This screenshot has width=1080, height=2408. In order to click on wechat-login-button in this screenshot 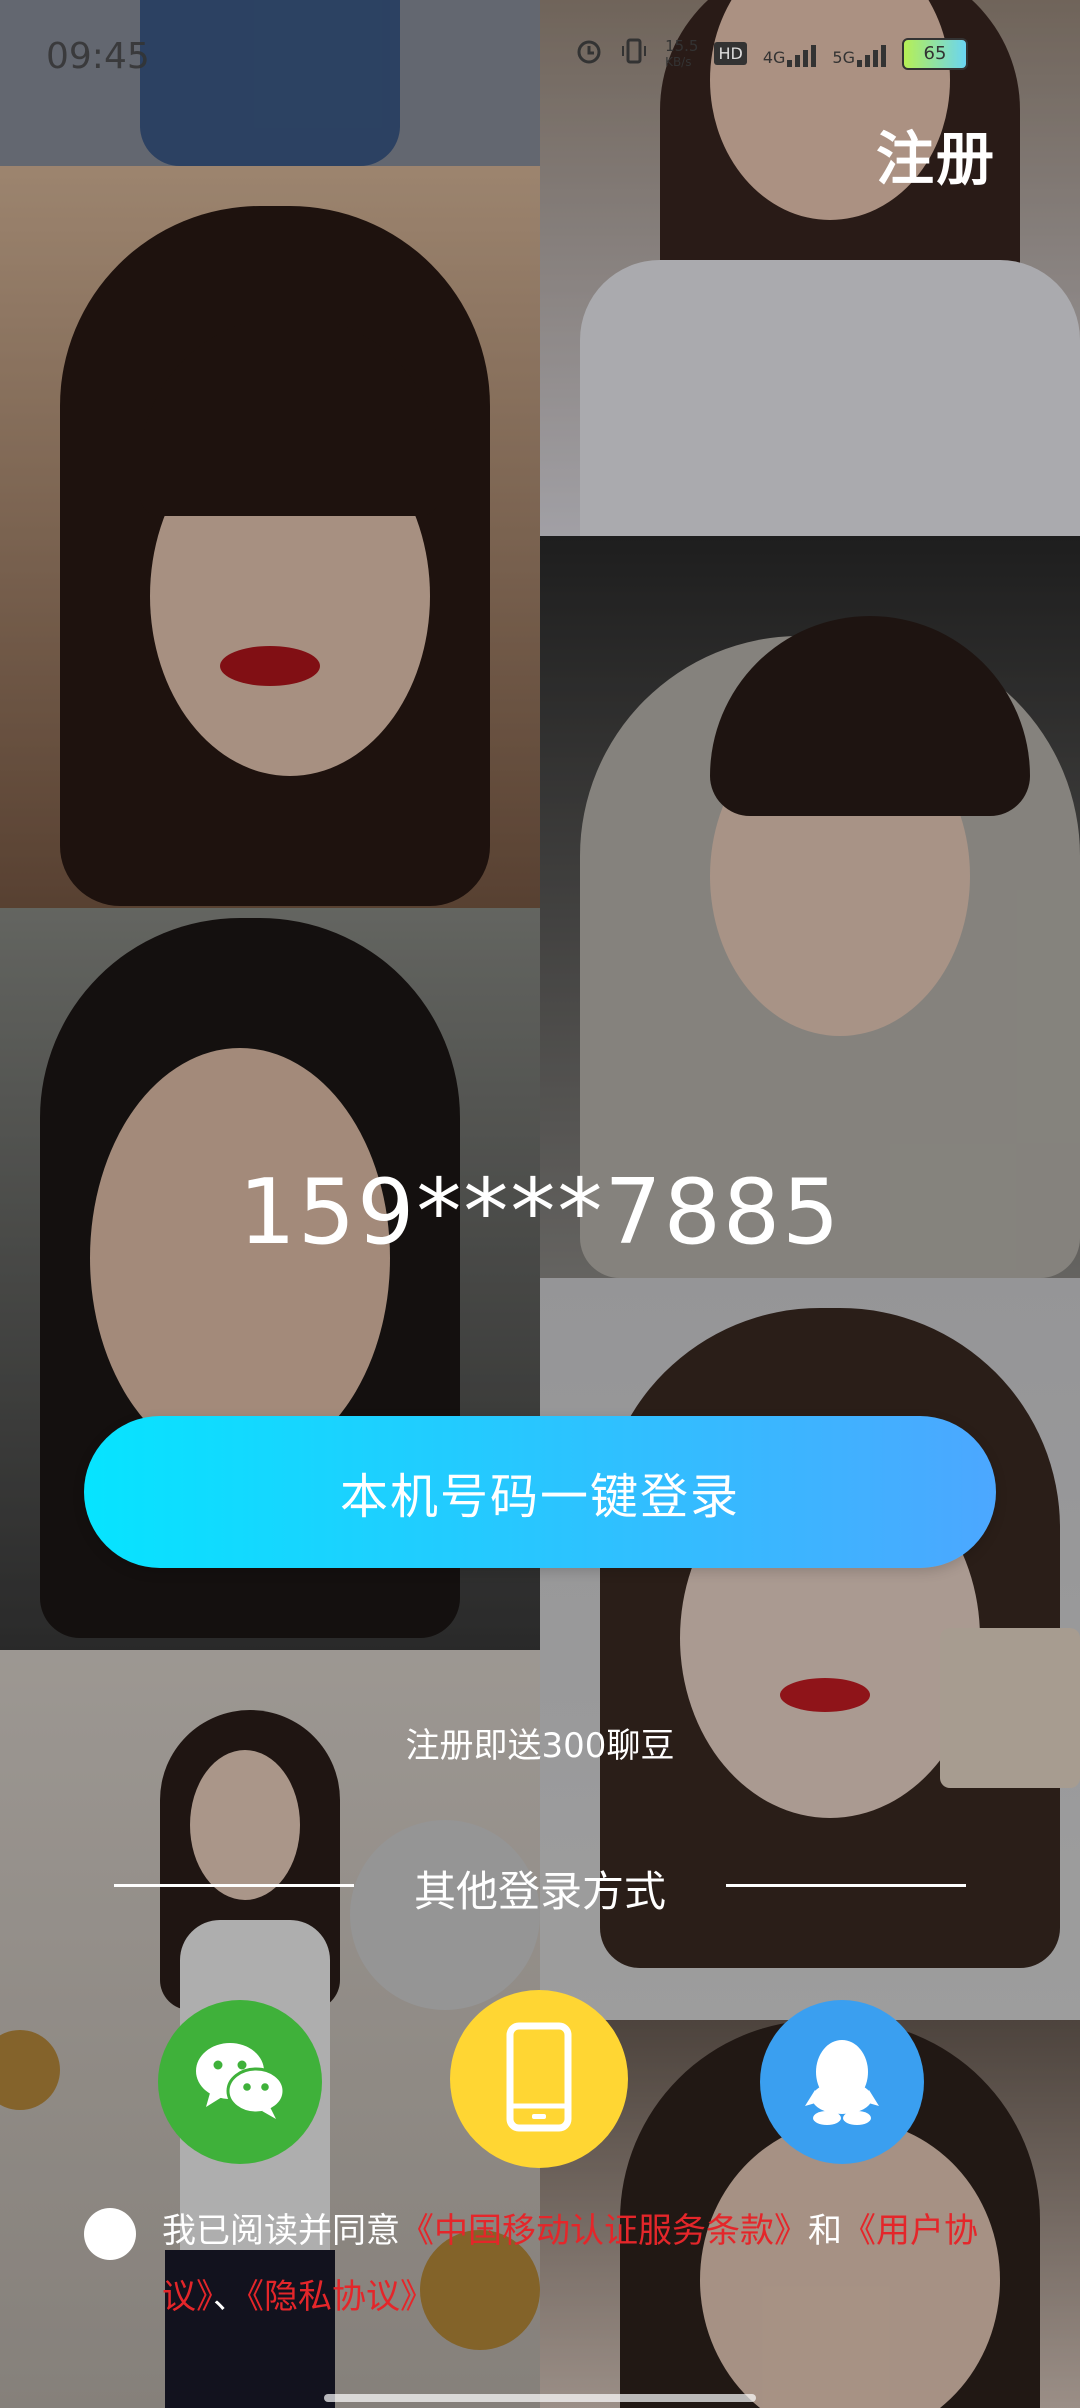, I will do `click(240, 2082)`.